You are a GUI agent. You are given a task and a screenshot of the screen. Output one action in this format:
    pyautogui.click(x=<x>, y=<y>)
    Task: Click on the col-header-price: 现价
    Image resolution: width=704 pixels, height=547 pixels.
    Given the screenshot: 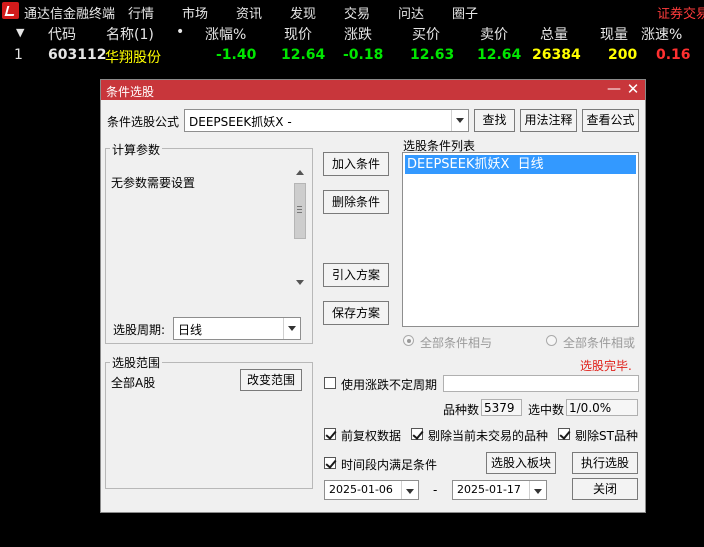 What is the action you would take?
    pyautogui.click(x=298, y=34)
    